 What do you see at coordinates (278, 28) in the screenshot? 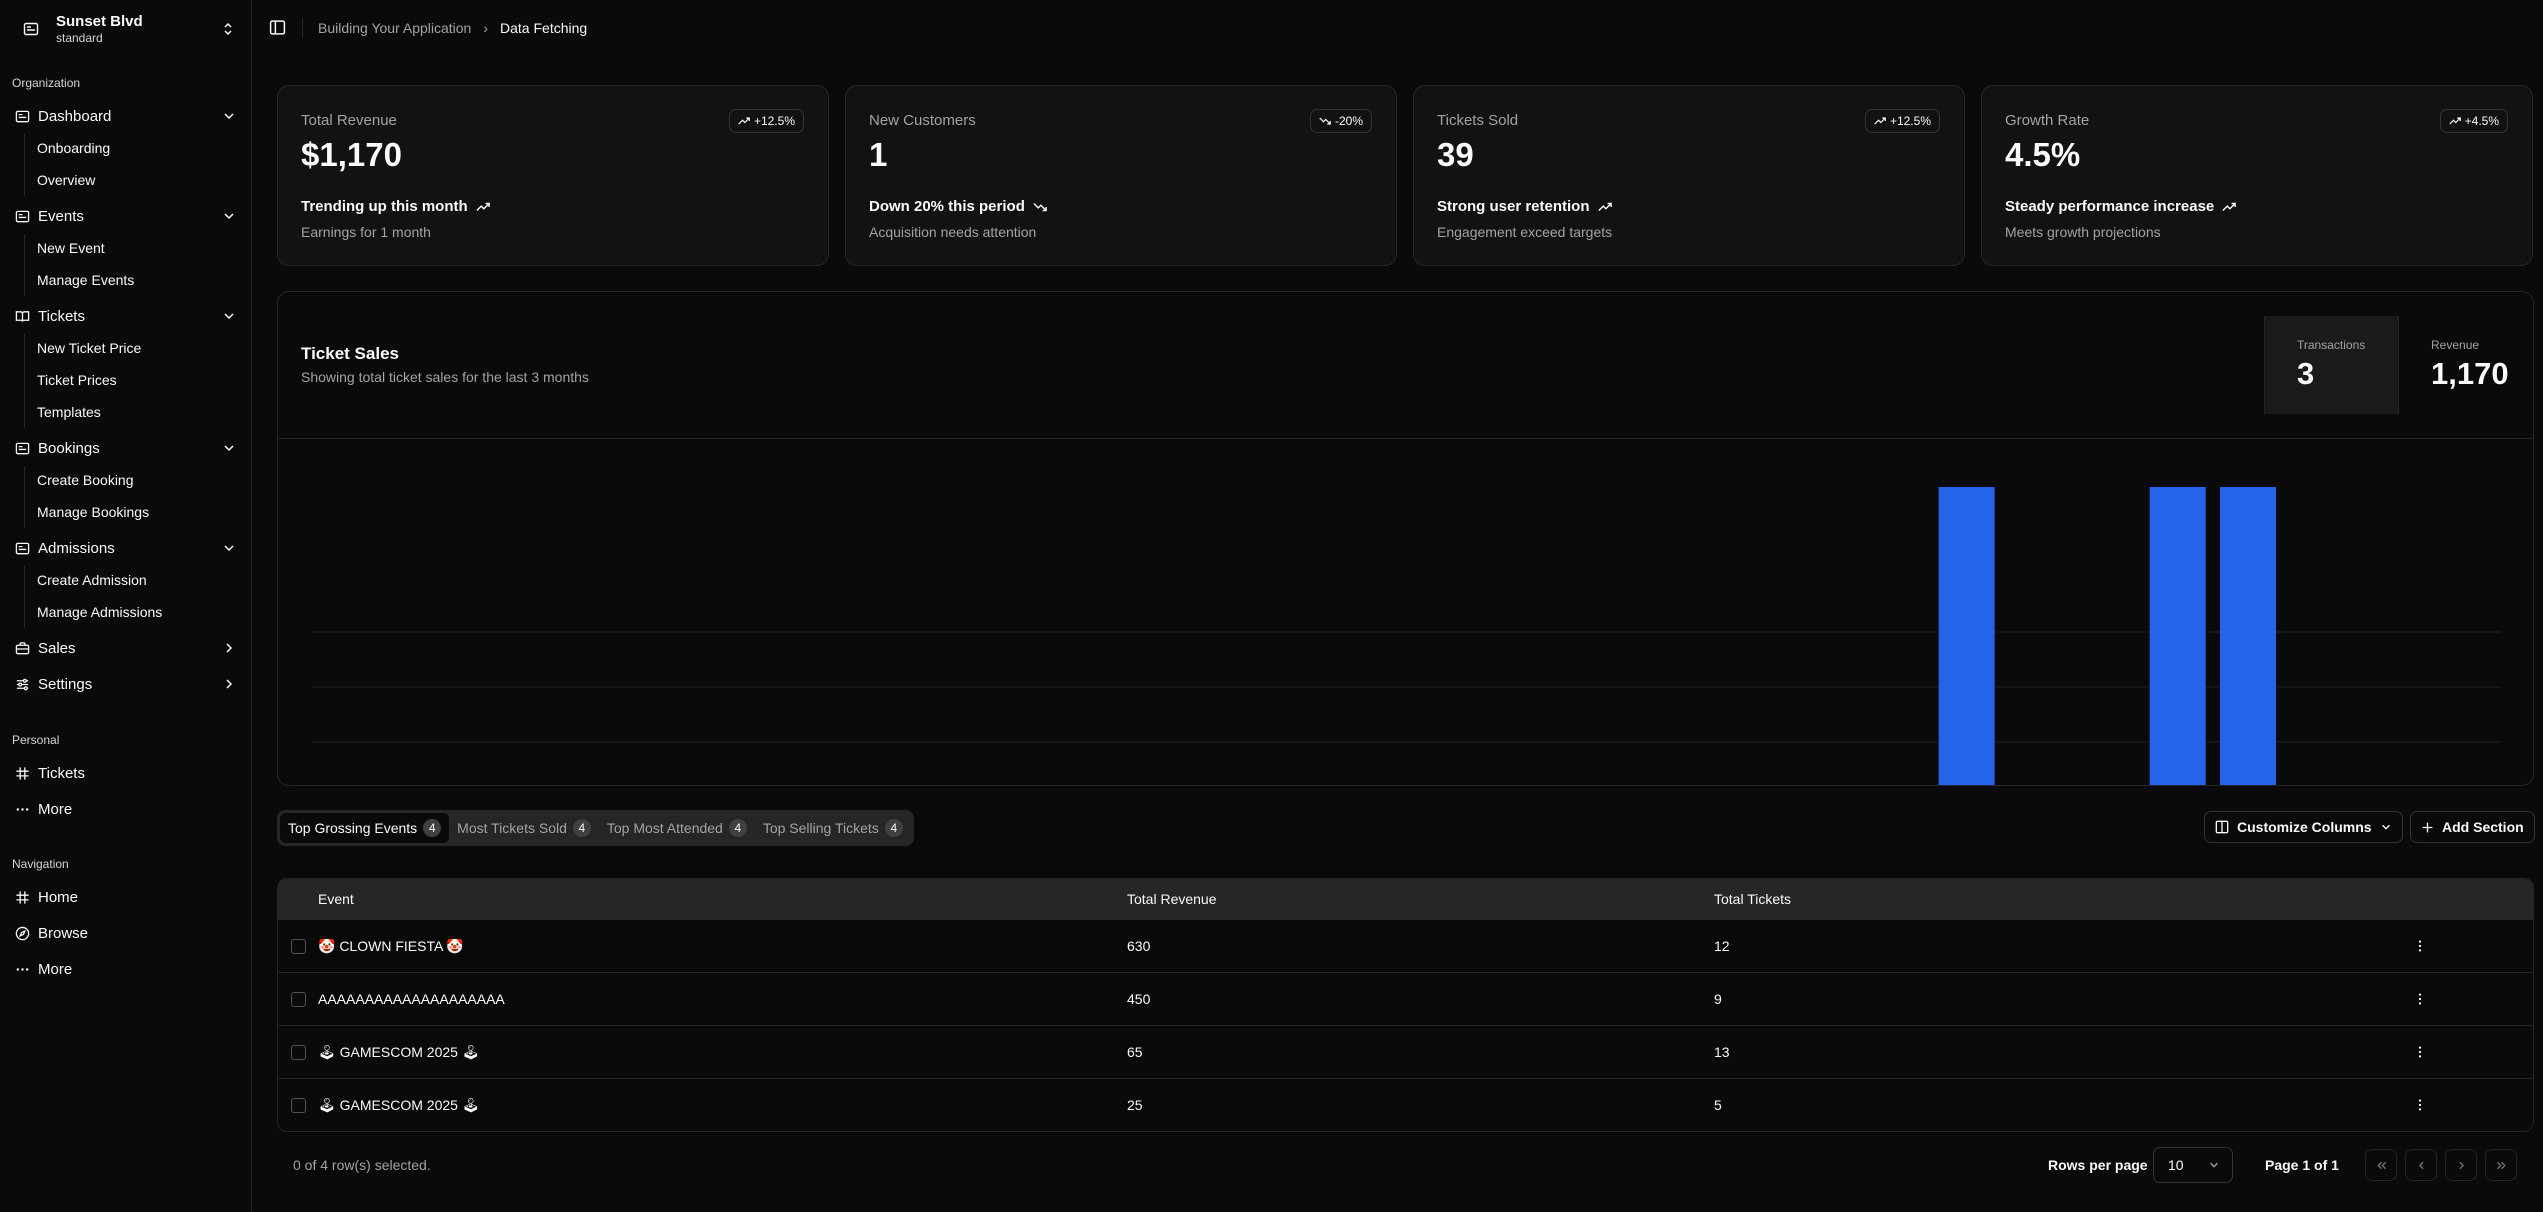
I see `sidebar-toggle-icon` at bounding box center [278, 28].